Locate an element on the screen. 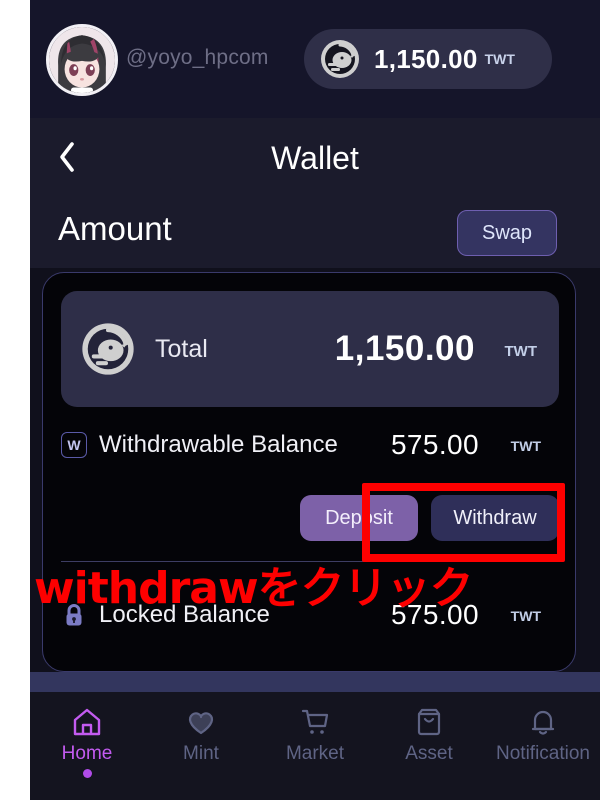  balance-pill: 1,150.00 TWT is located at coordinates (428, 59).